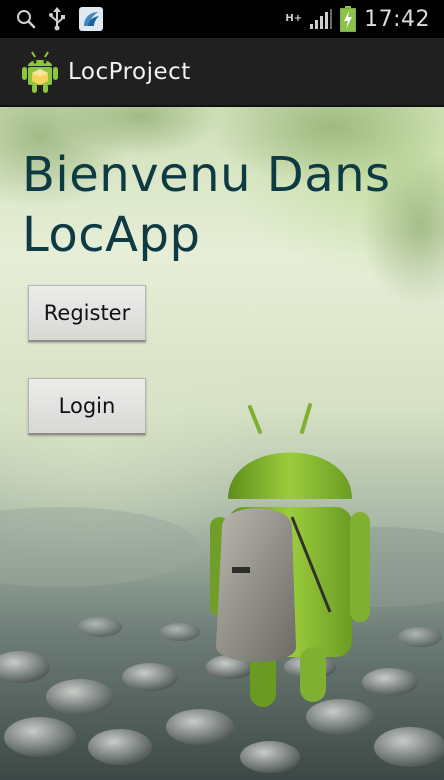  I want to click on status-bar-left, so click(52, 19).